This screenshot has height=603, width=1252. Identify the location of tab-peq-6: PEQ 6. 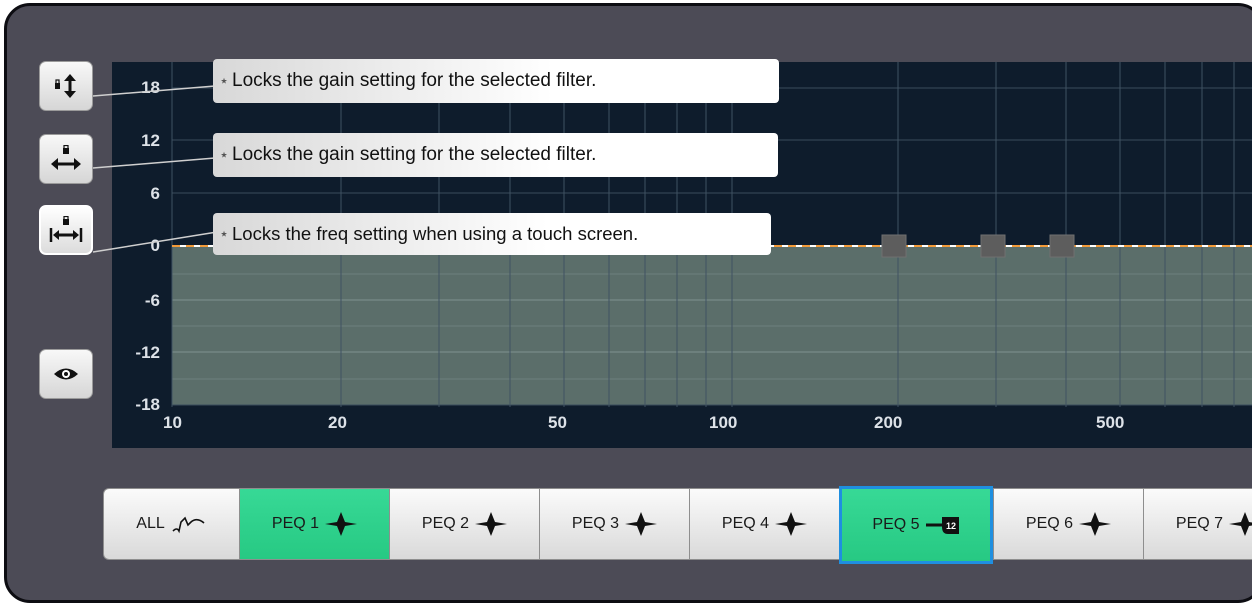
(1068, 524).